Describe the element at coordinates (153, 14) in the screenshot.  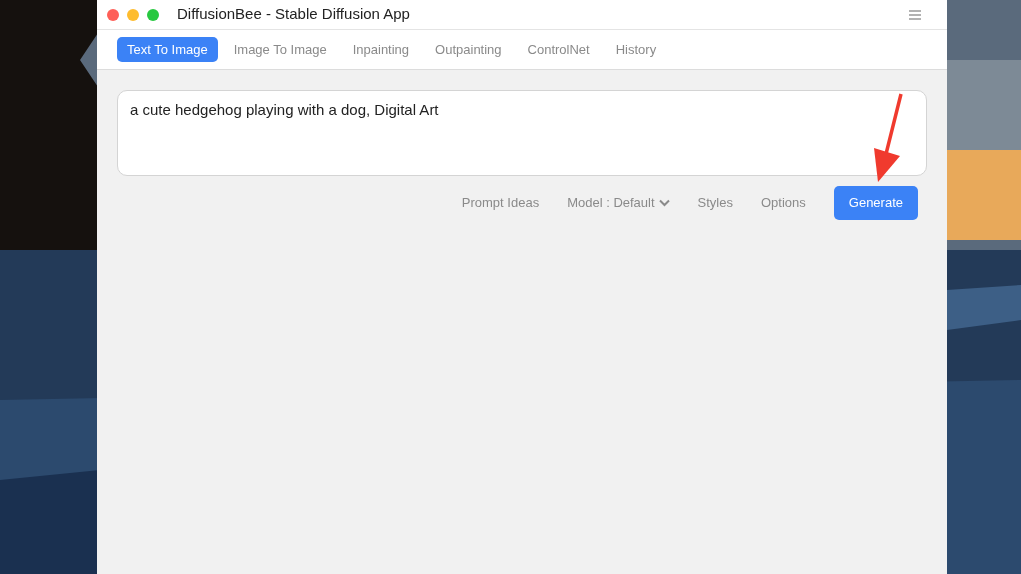
I see `zoom-window-icon` at that location.